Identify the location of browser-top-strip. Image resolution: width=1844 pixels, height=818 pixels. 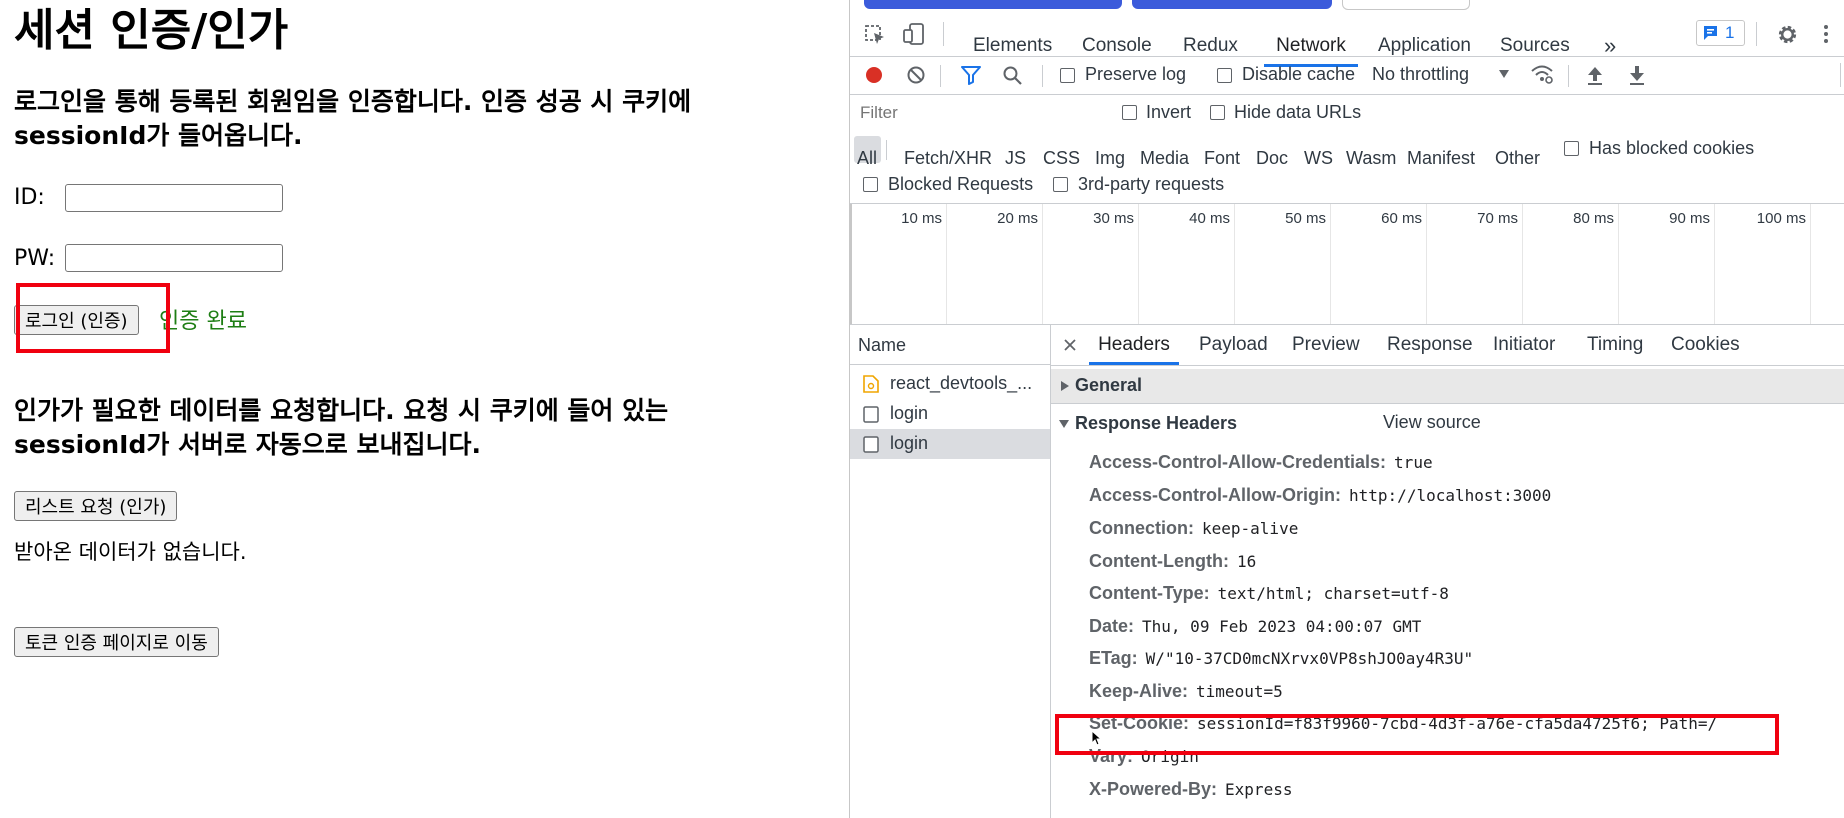
(1347, 6).